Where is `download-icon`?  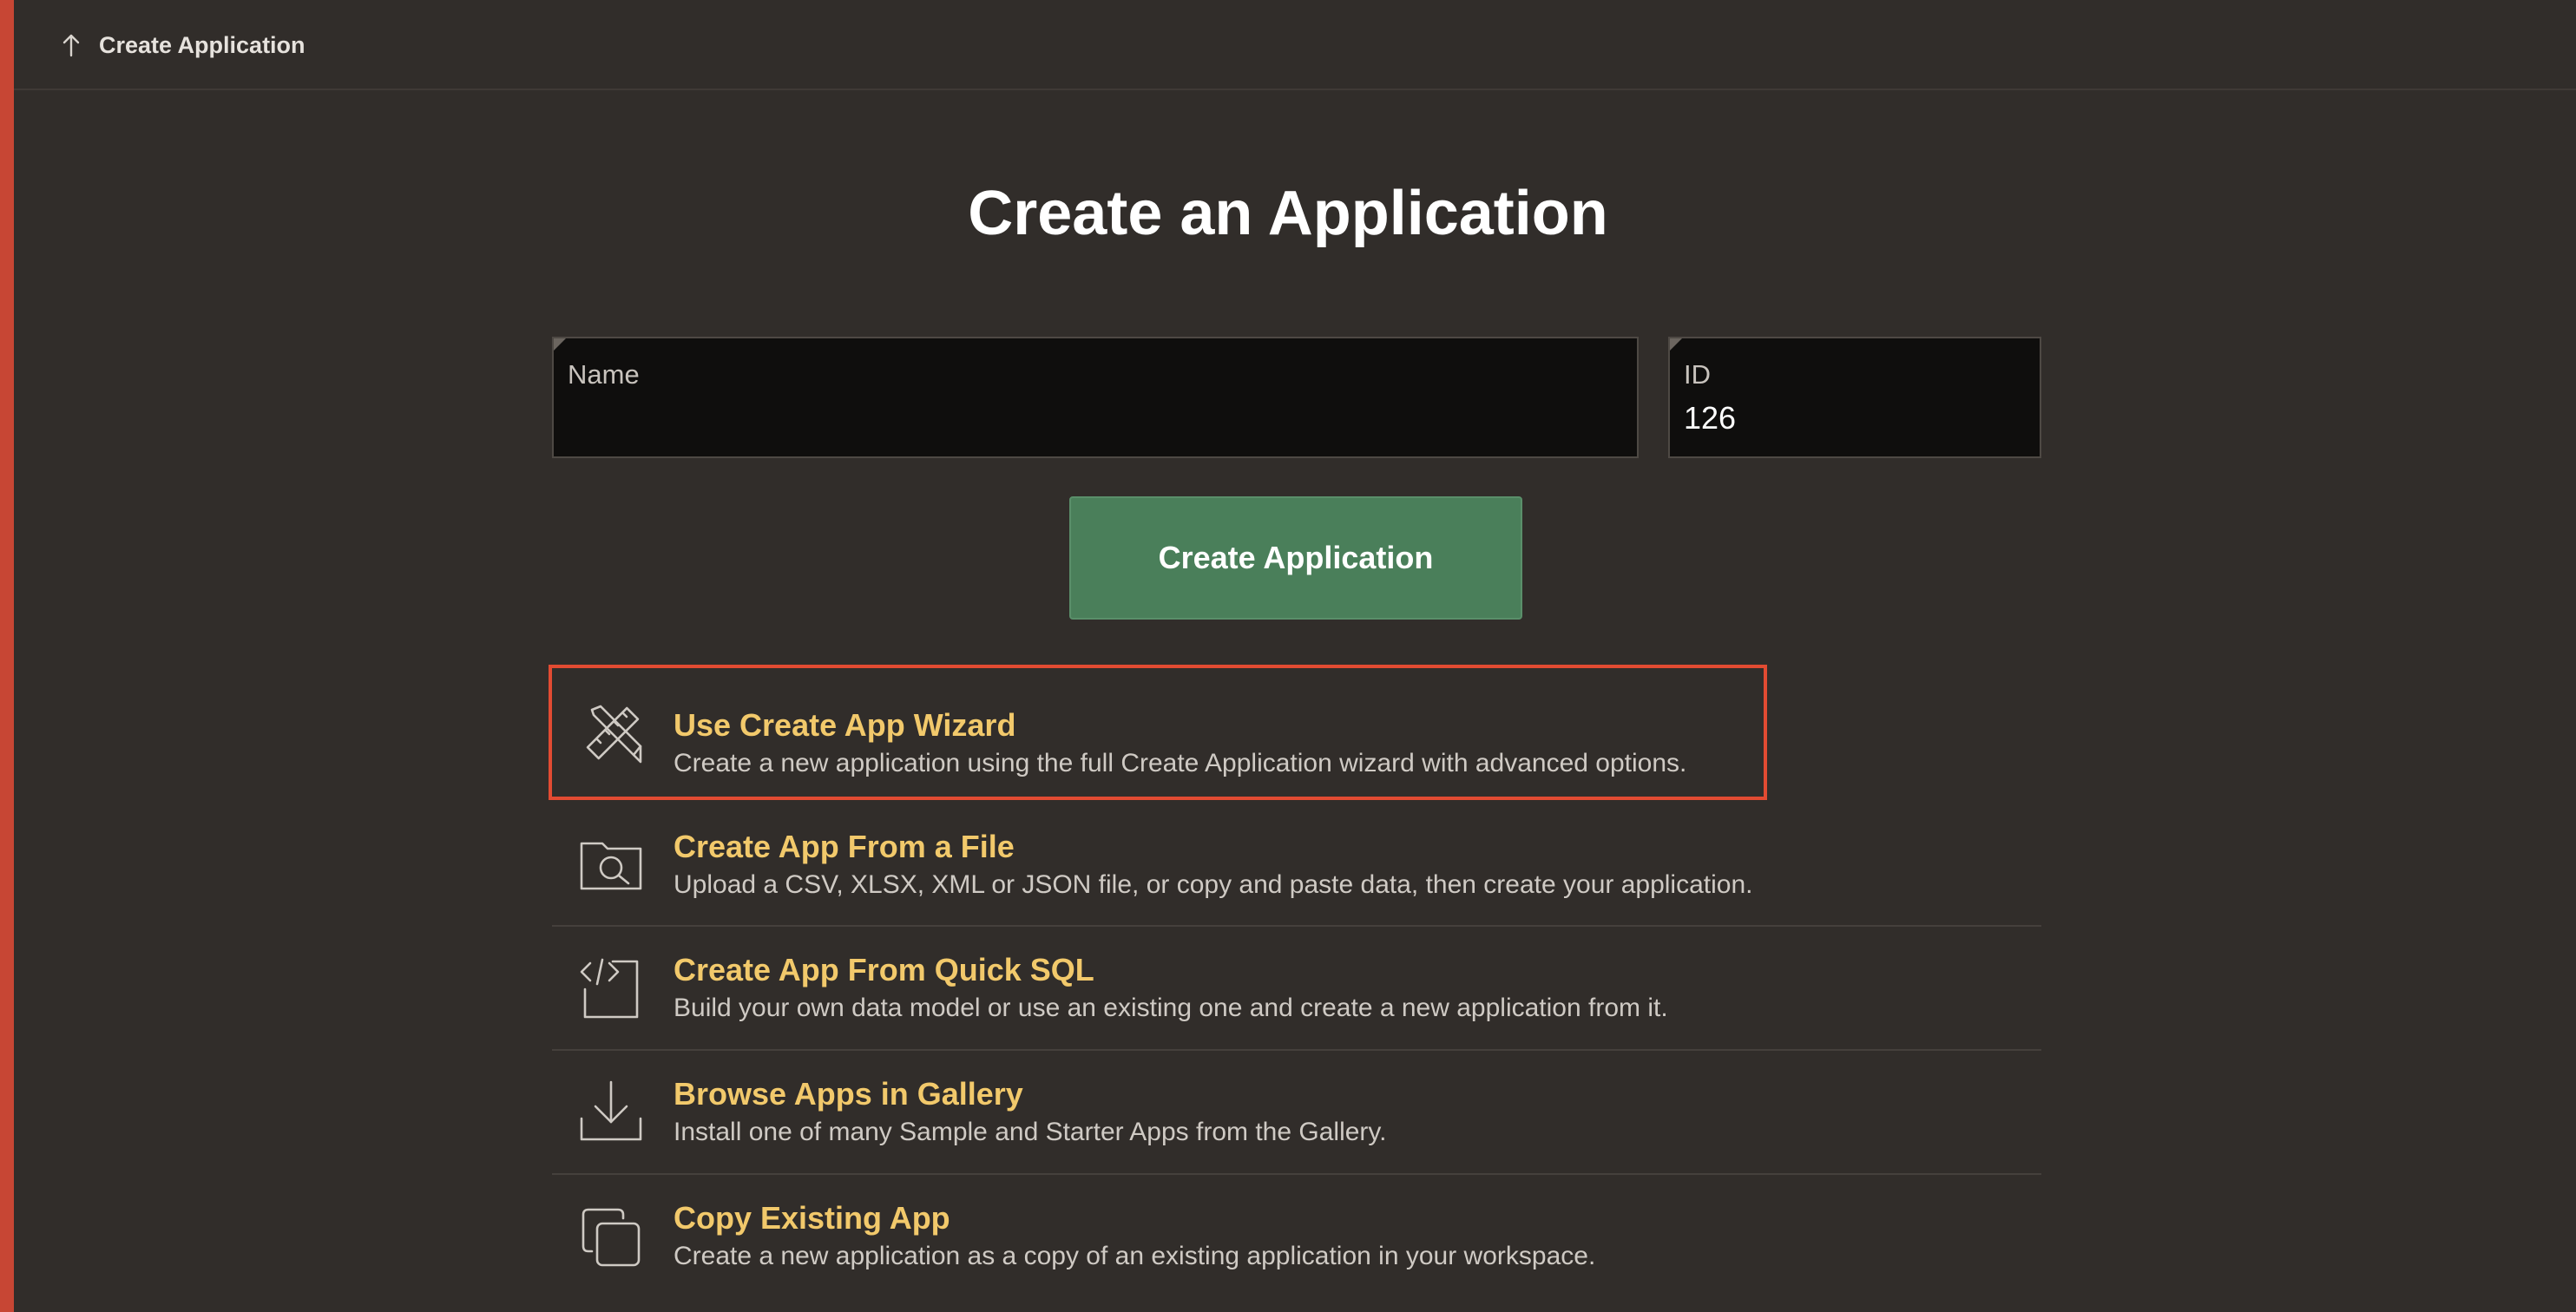
download-icon is located at coordinates (611, 1112).